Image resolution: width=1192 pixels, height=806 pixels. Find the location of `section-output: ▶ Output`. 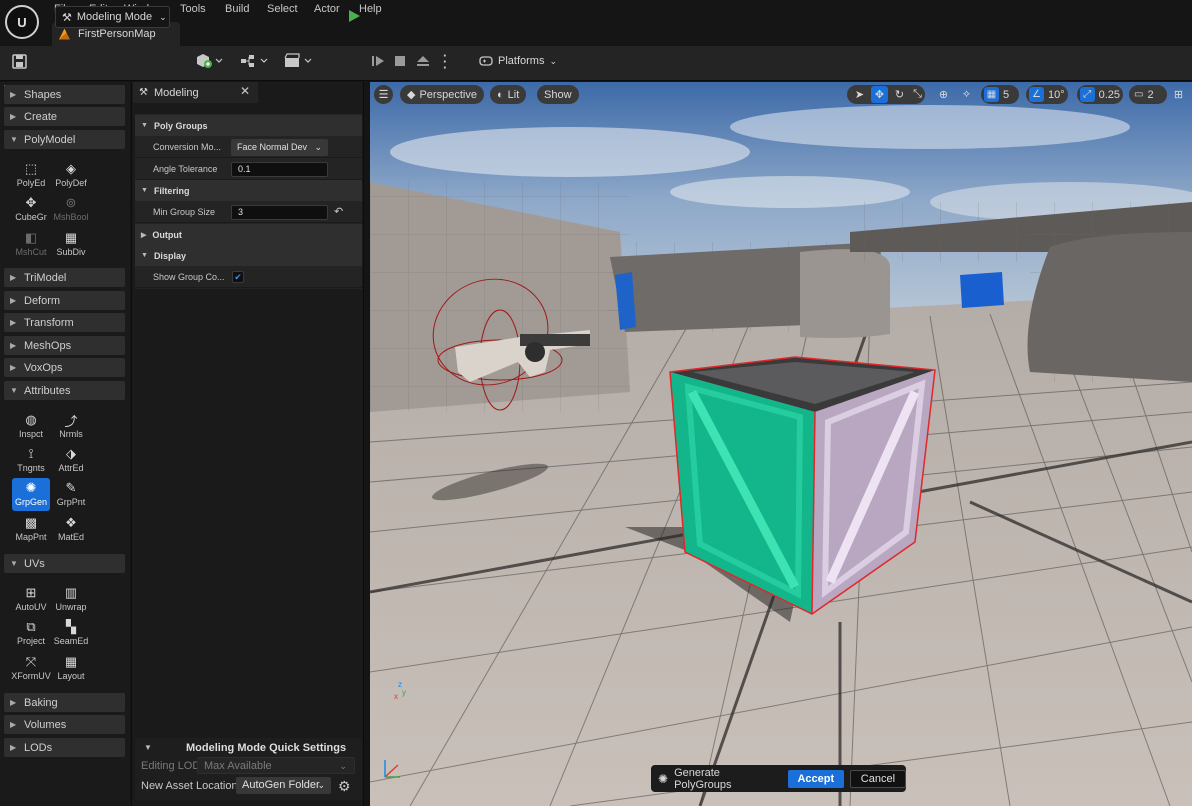

section-output: ▶ Output is located at coordinates (248, 234).